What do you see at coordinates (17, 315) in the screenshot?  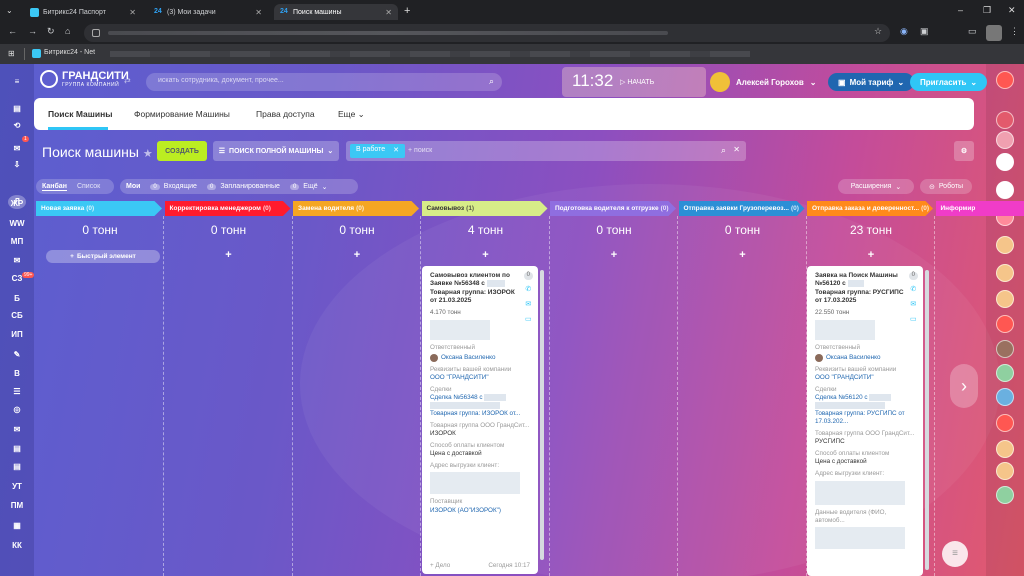 I see `left-menu-item: СБ` at bounding box center [17, 315].